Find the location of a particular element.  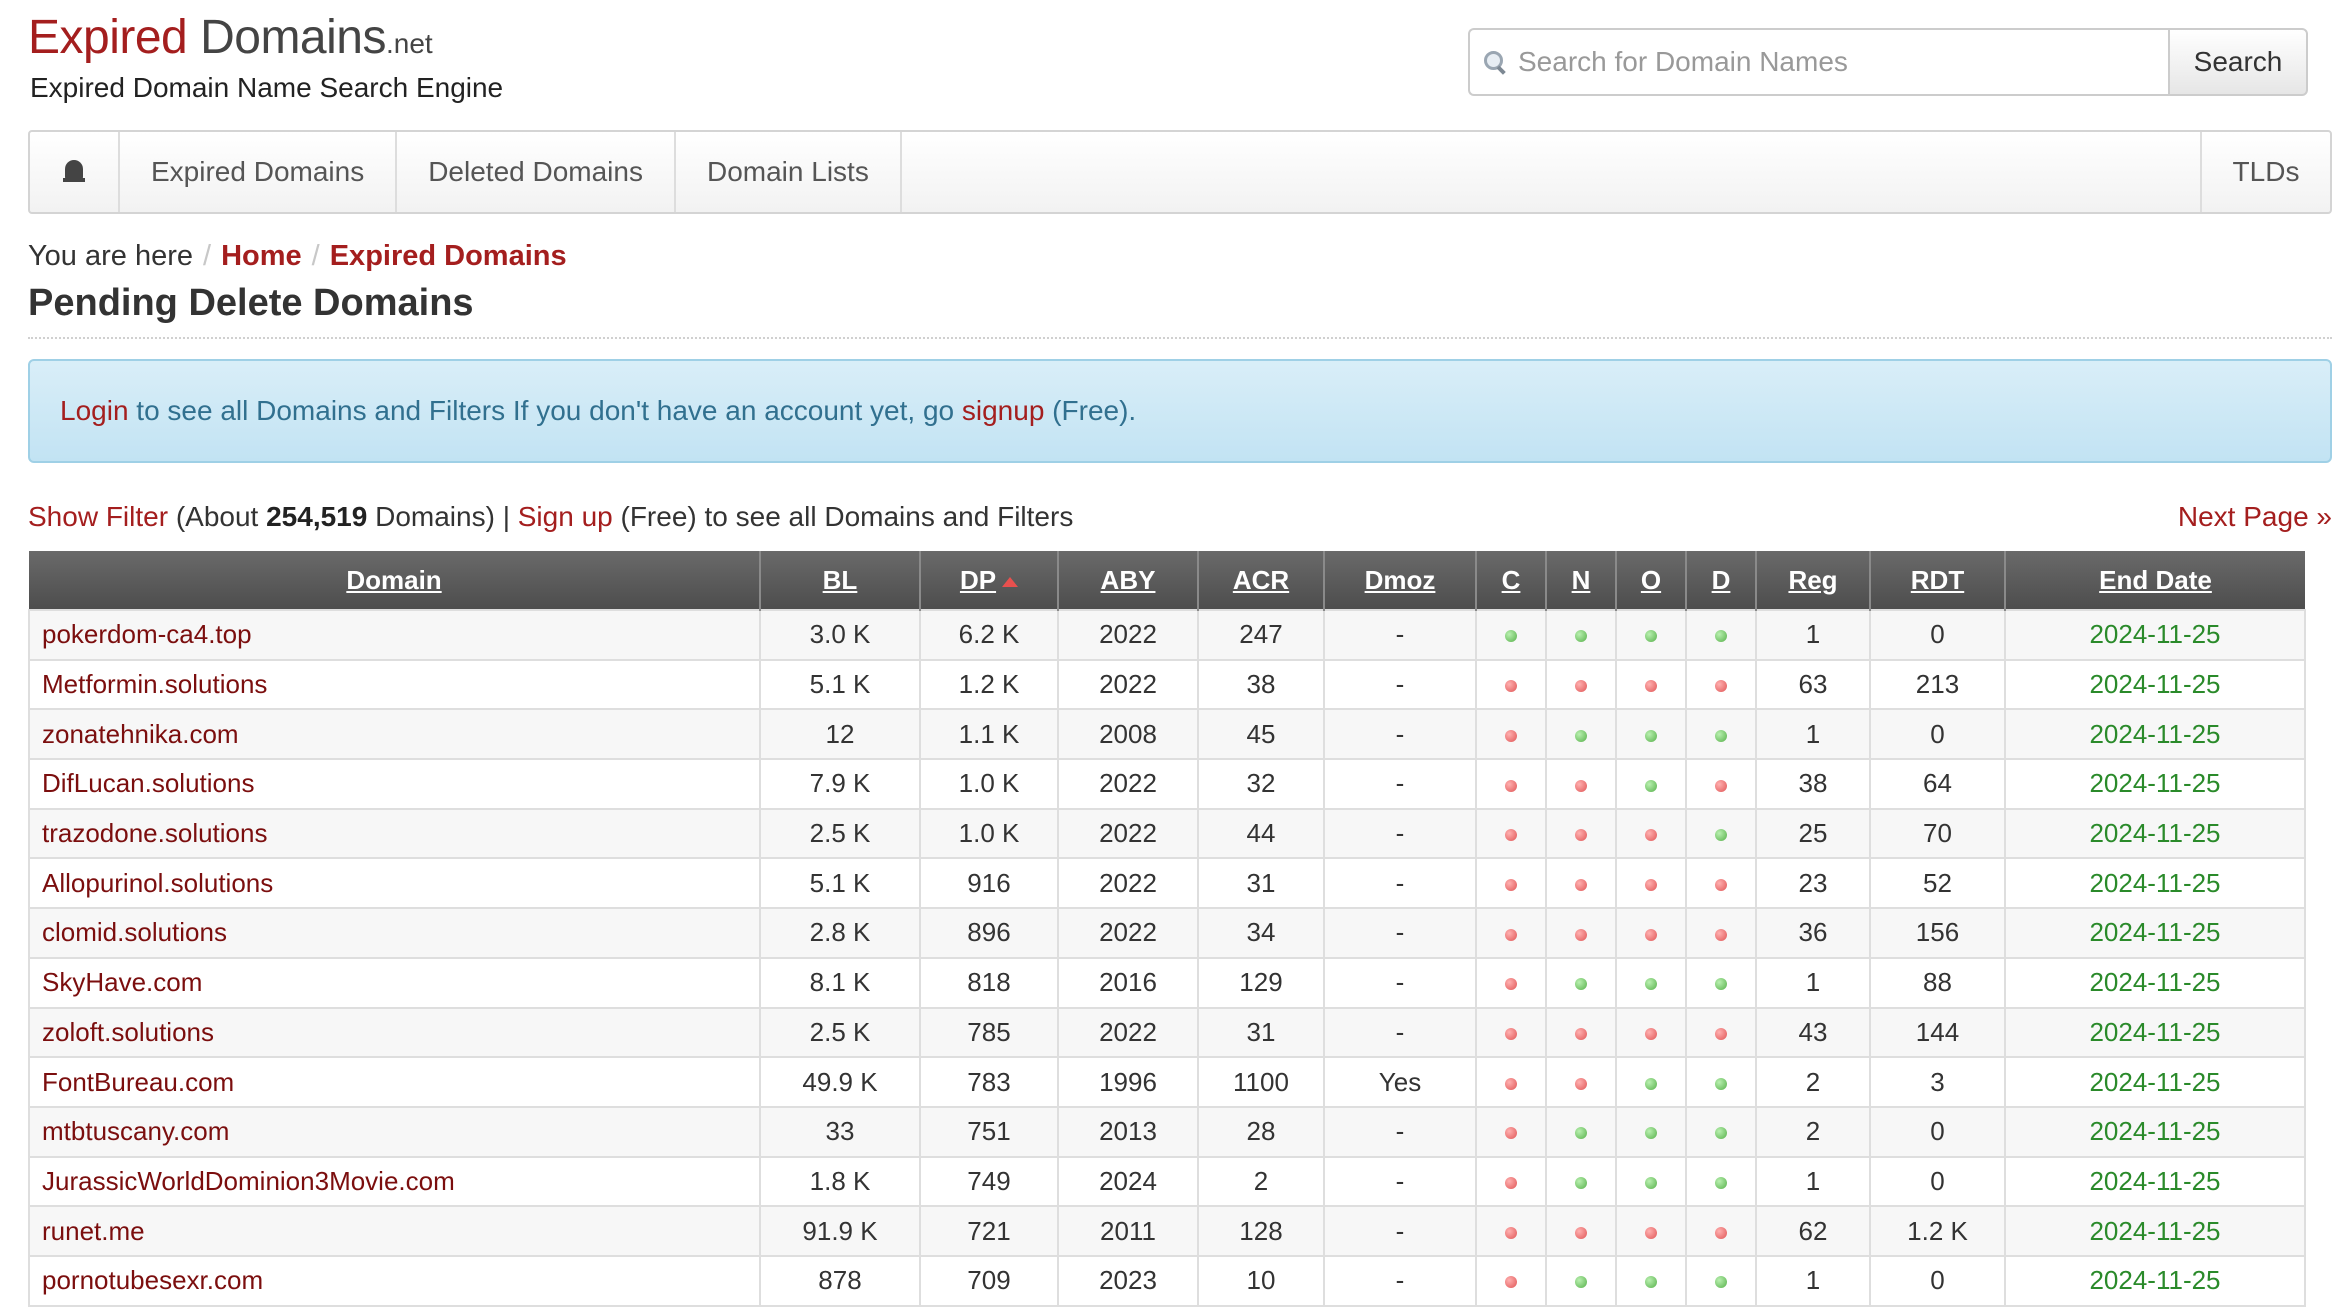

search-button: Search is located at coordinates (2238, 62).